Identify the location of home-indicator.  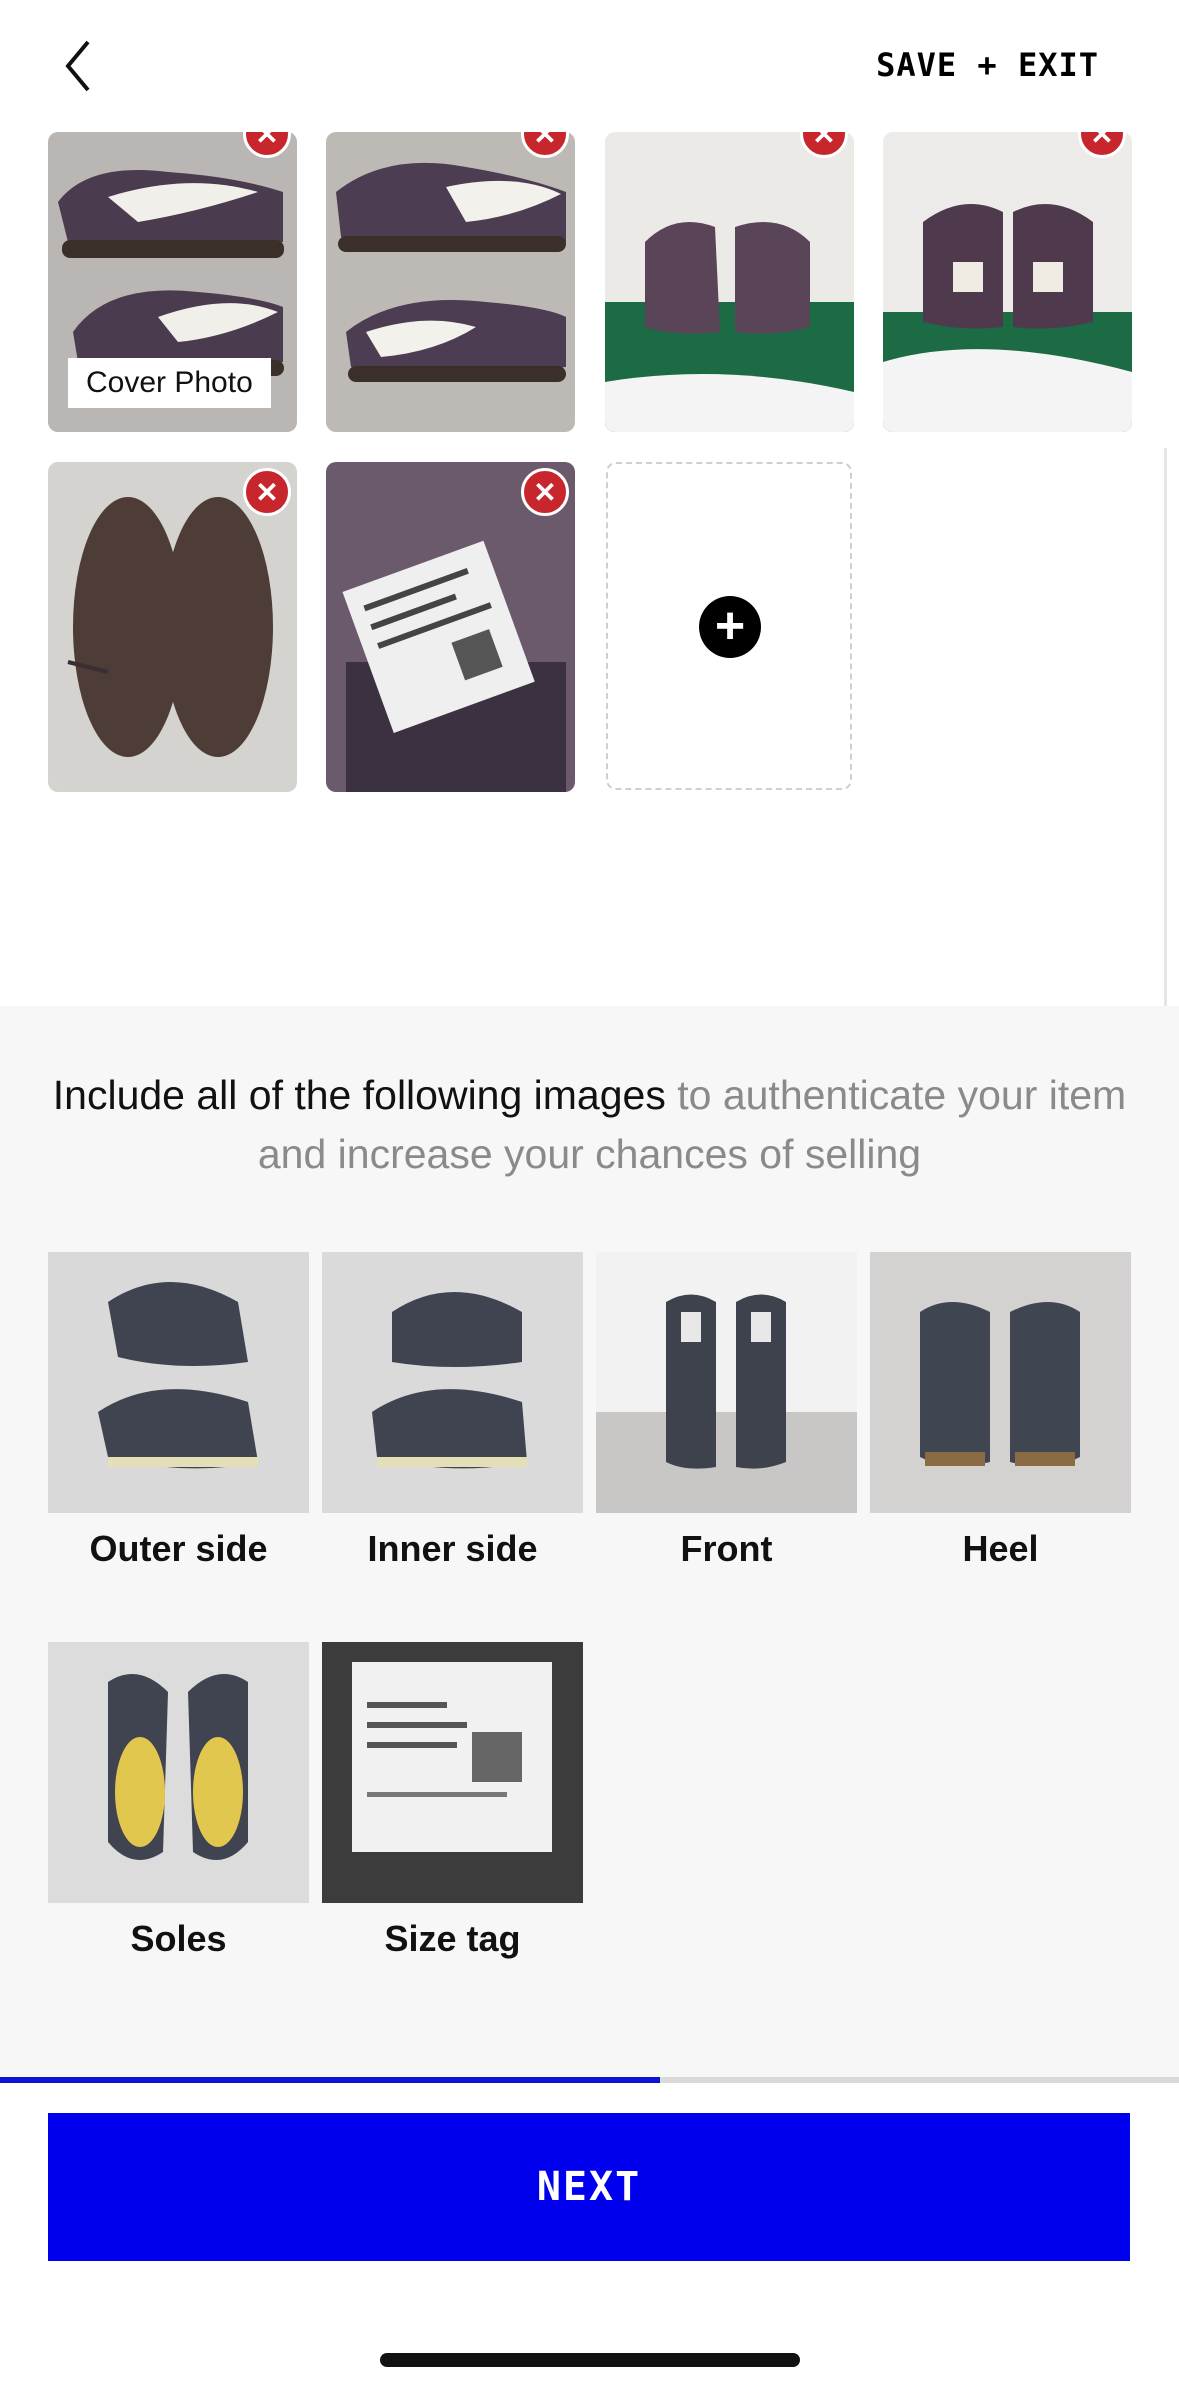
(590, 2360).